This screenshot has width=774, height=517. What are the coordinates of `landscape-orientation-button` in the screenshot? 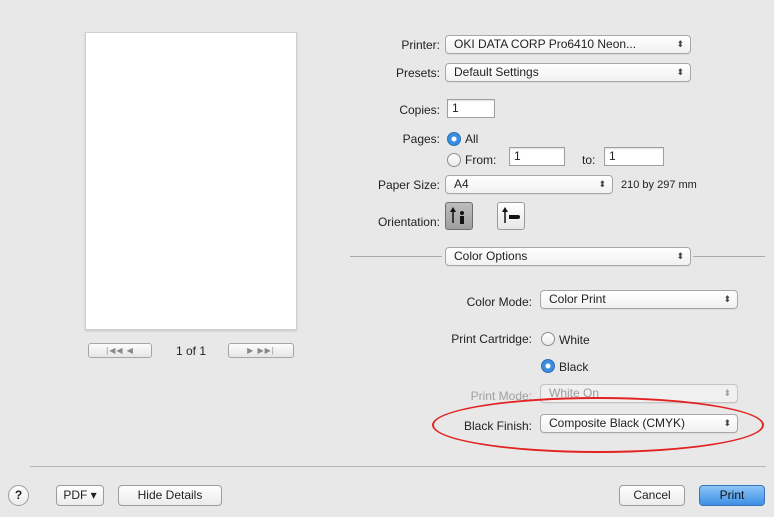 It's located at (511, 216).